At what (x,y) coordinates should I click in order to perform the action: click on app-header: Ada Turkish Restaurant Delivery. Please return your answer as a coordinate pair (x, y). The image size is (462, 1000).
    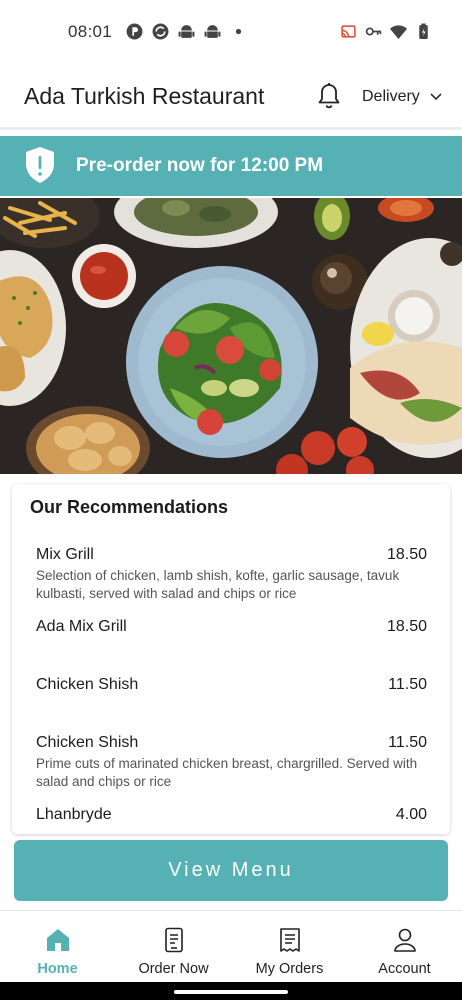
    Looking at the image, I should click on (231, 97).